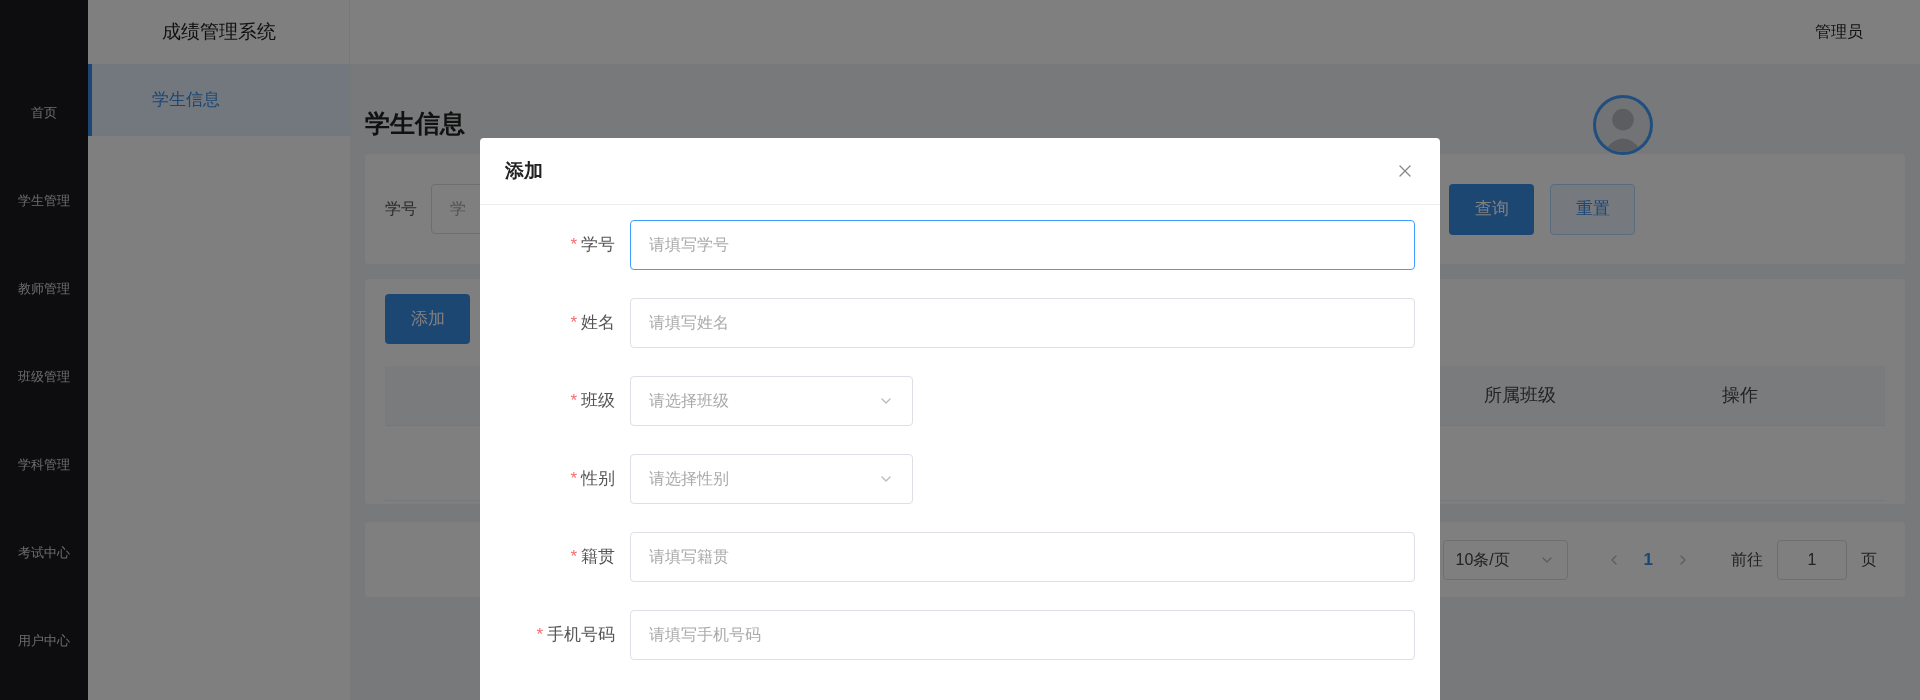  Describe the element at coordinates (44, 377) in the screenshot. I see `sidebar-item: 班级管理` at that location.